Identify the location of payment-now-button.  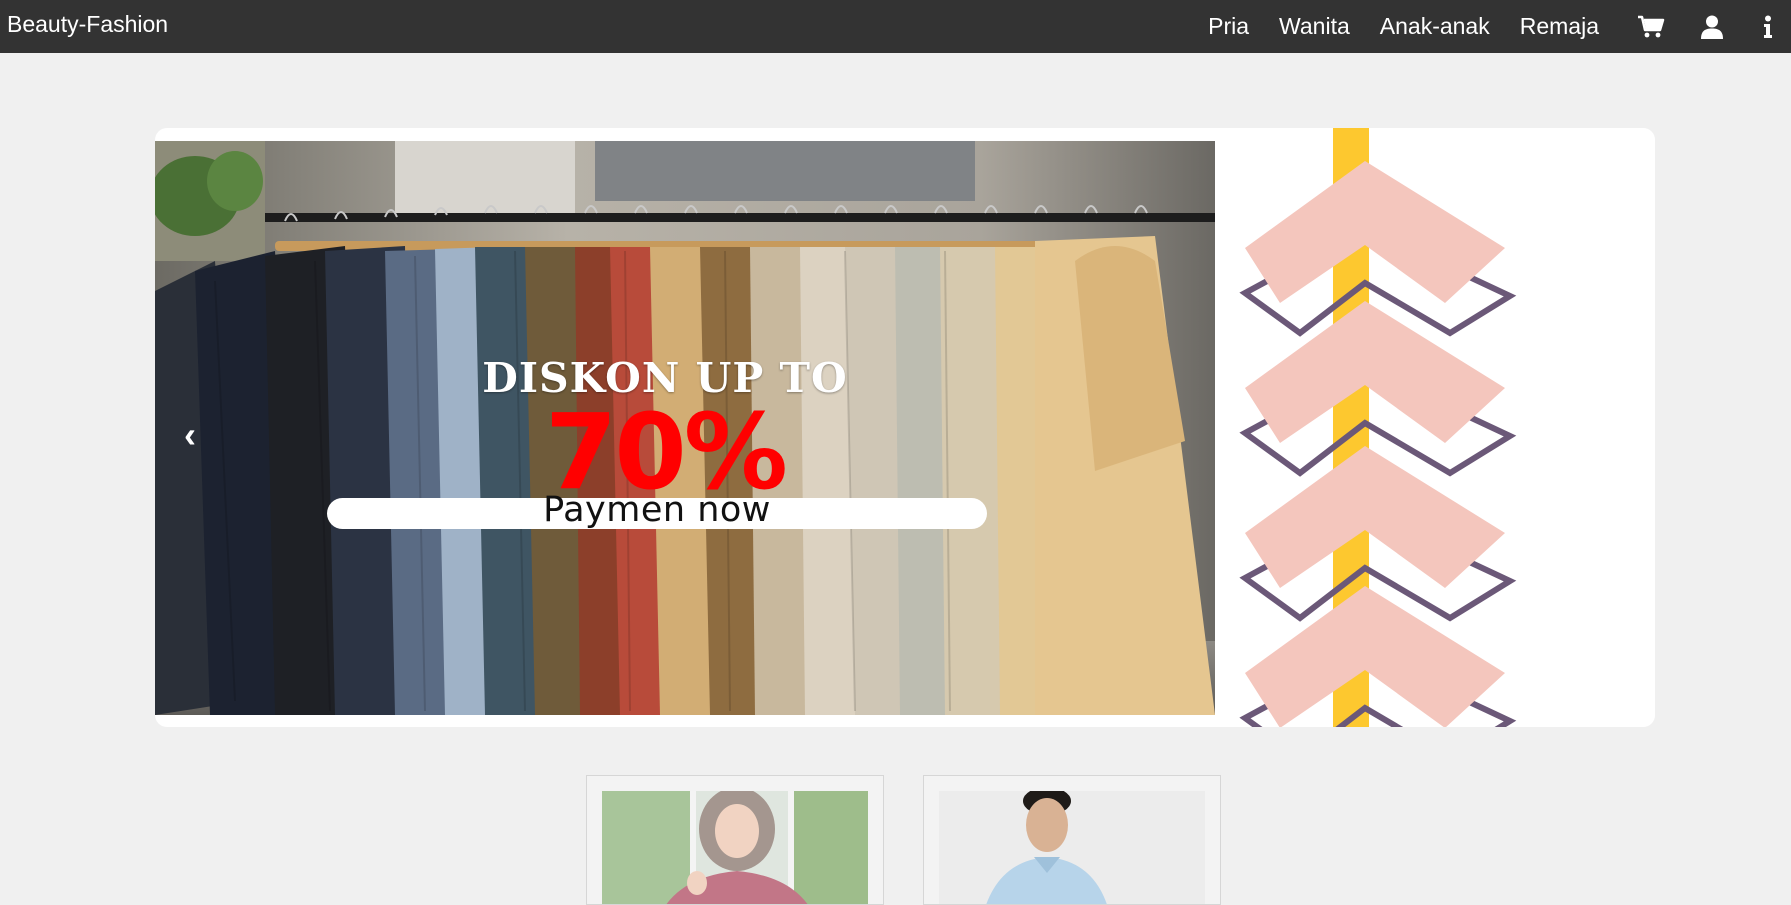
(657, 513).